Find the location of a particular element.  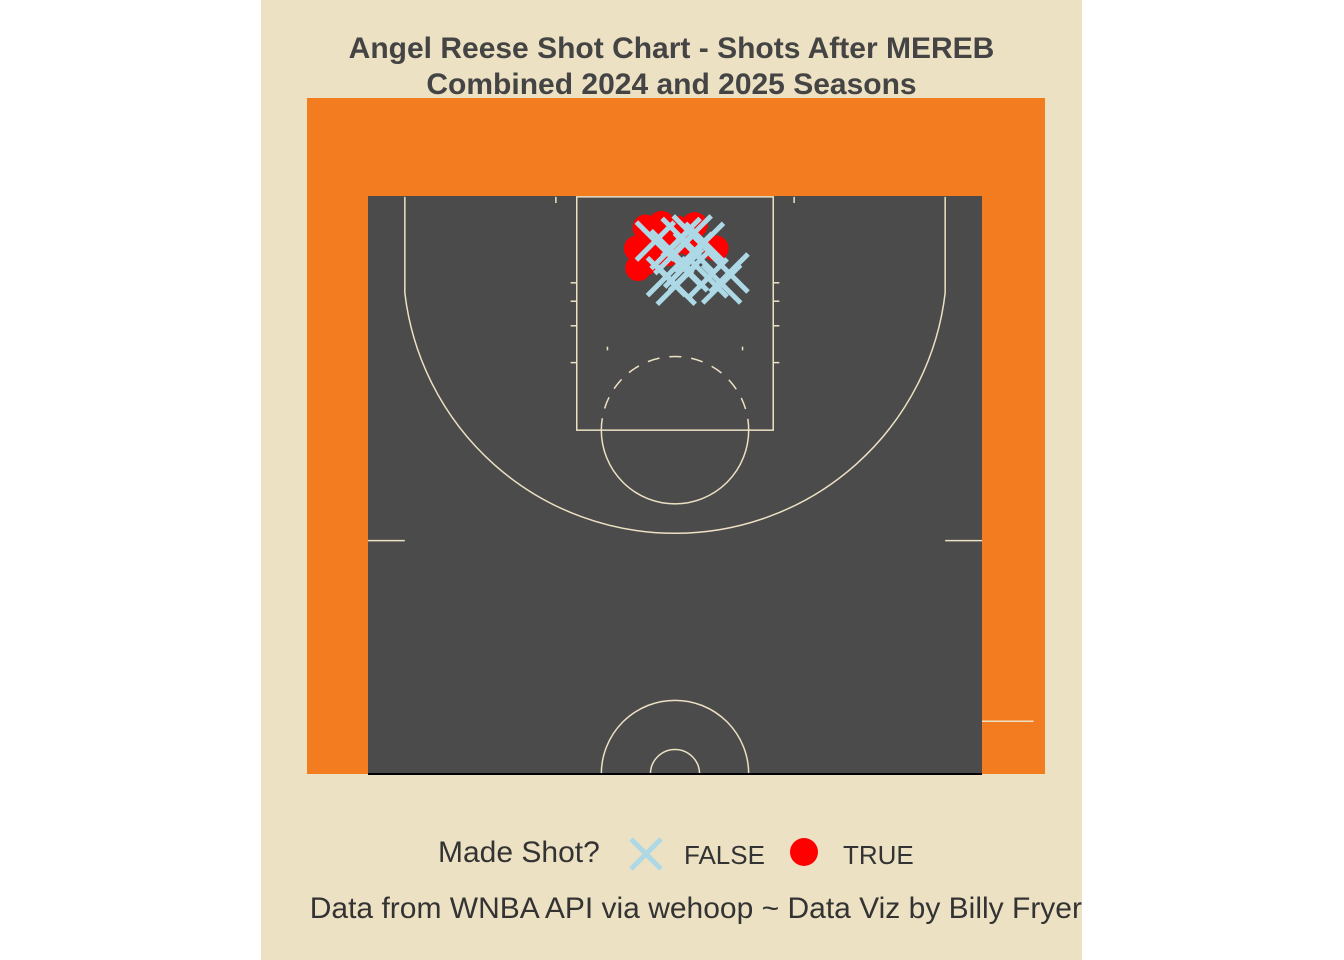

legend-label-true: TRUE is located at coordinates (878, 855).